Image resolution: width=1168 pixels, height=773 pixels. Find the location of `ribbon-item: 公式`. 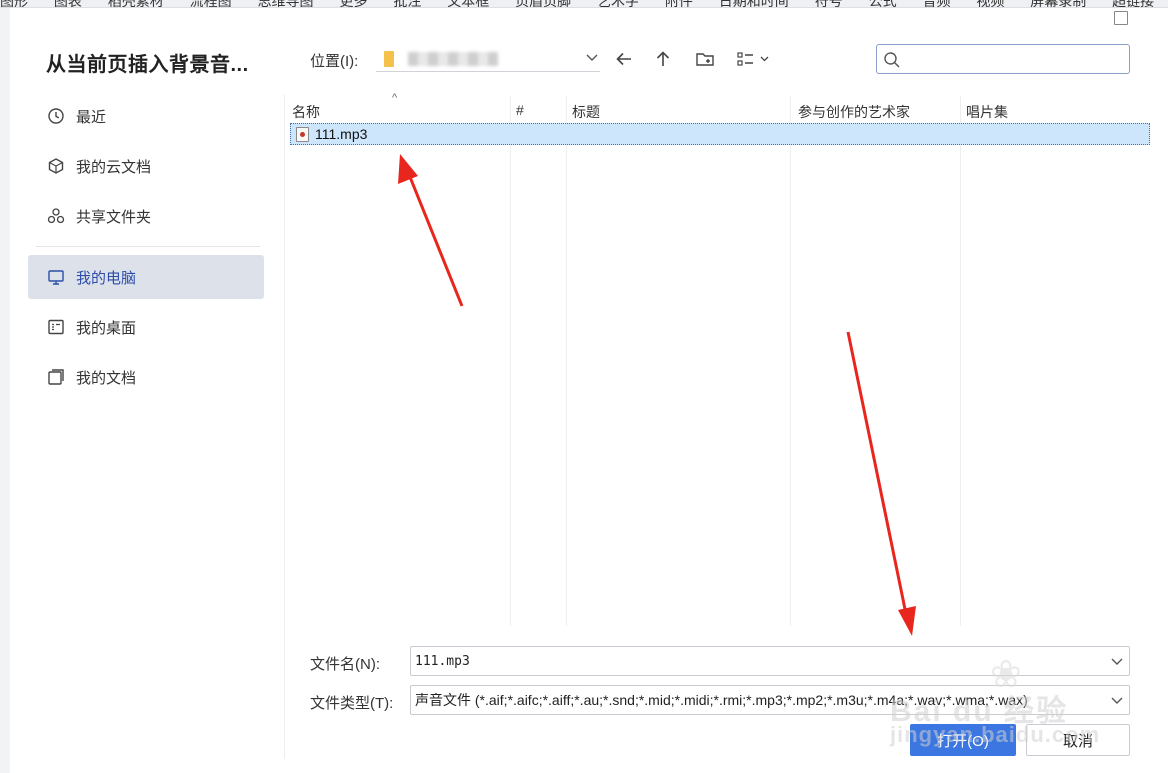

ribbon-item: 公式 is located at coordinates (883, 3).